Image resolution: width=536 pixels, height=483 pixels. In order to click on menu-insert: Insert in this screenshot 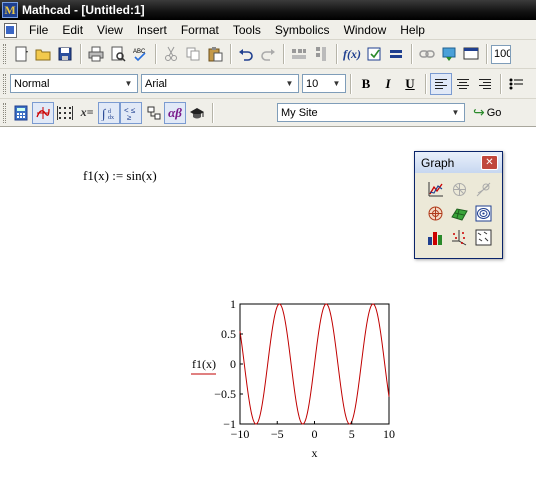, I will do `click(152, 30)`.